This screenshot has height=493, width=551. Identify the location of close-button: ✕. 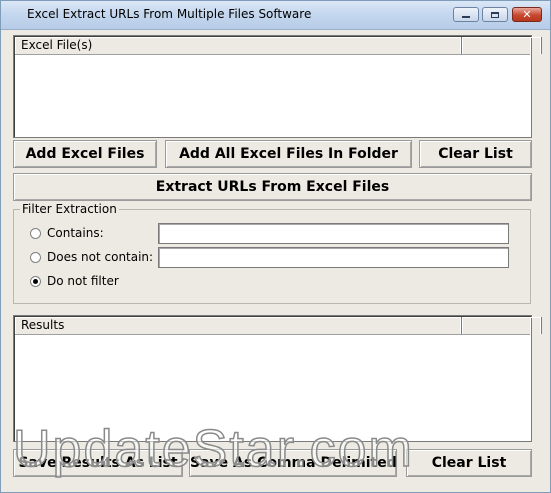
(527, 14).